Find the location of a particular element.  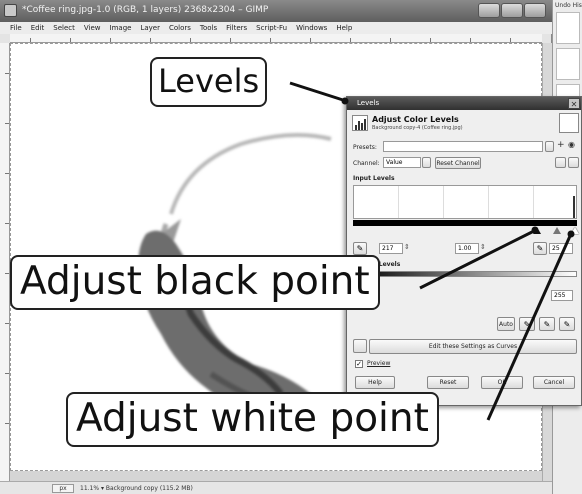

white-point-leader-line is located at coordinates (529, 328).